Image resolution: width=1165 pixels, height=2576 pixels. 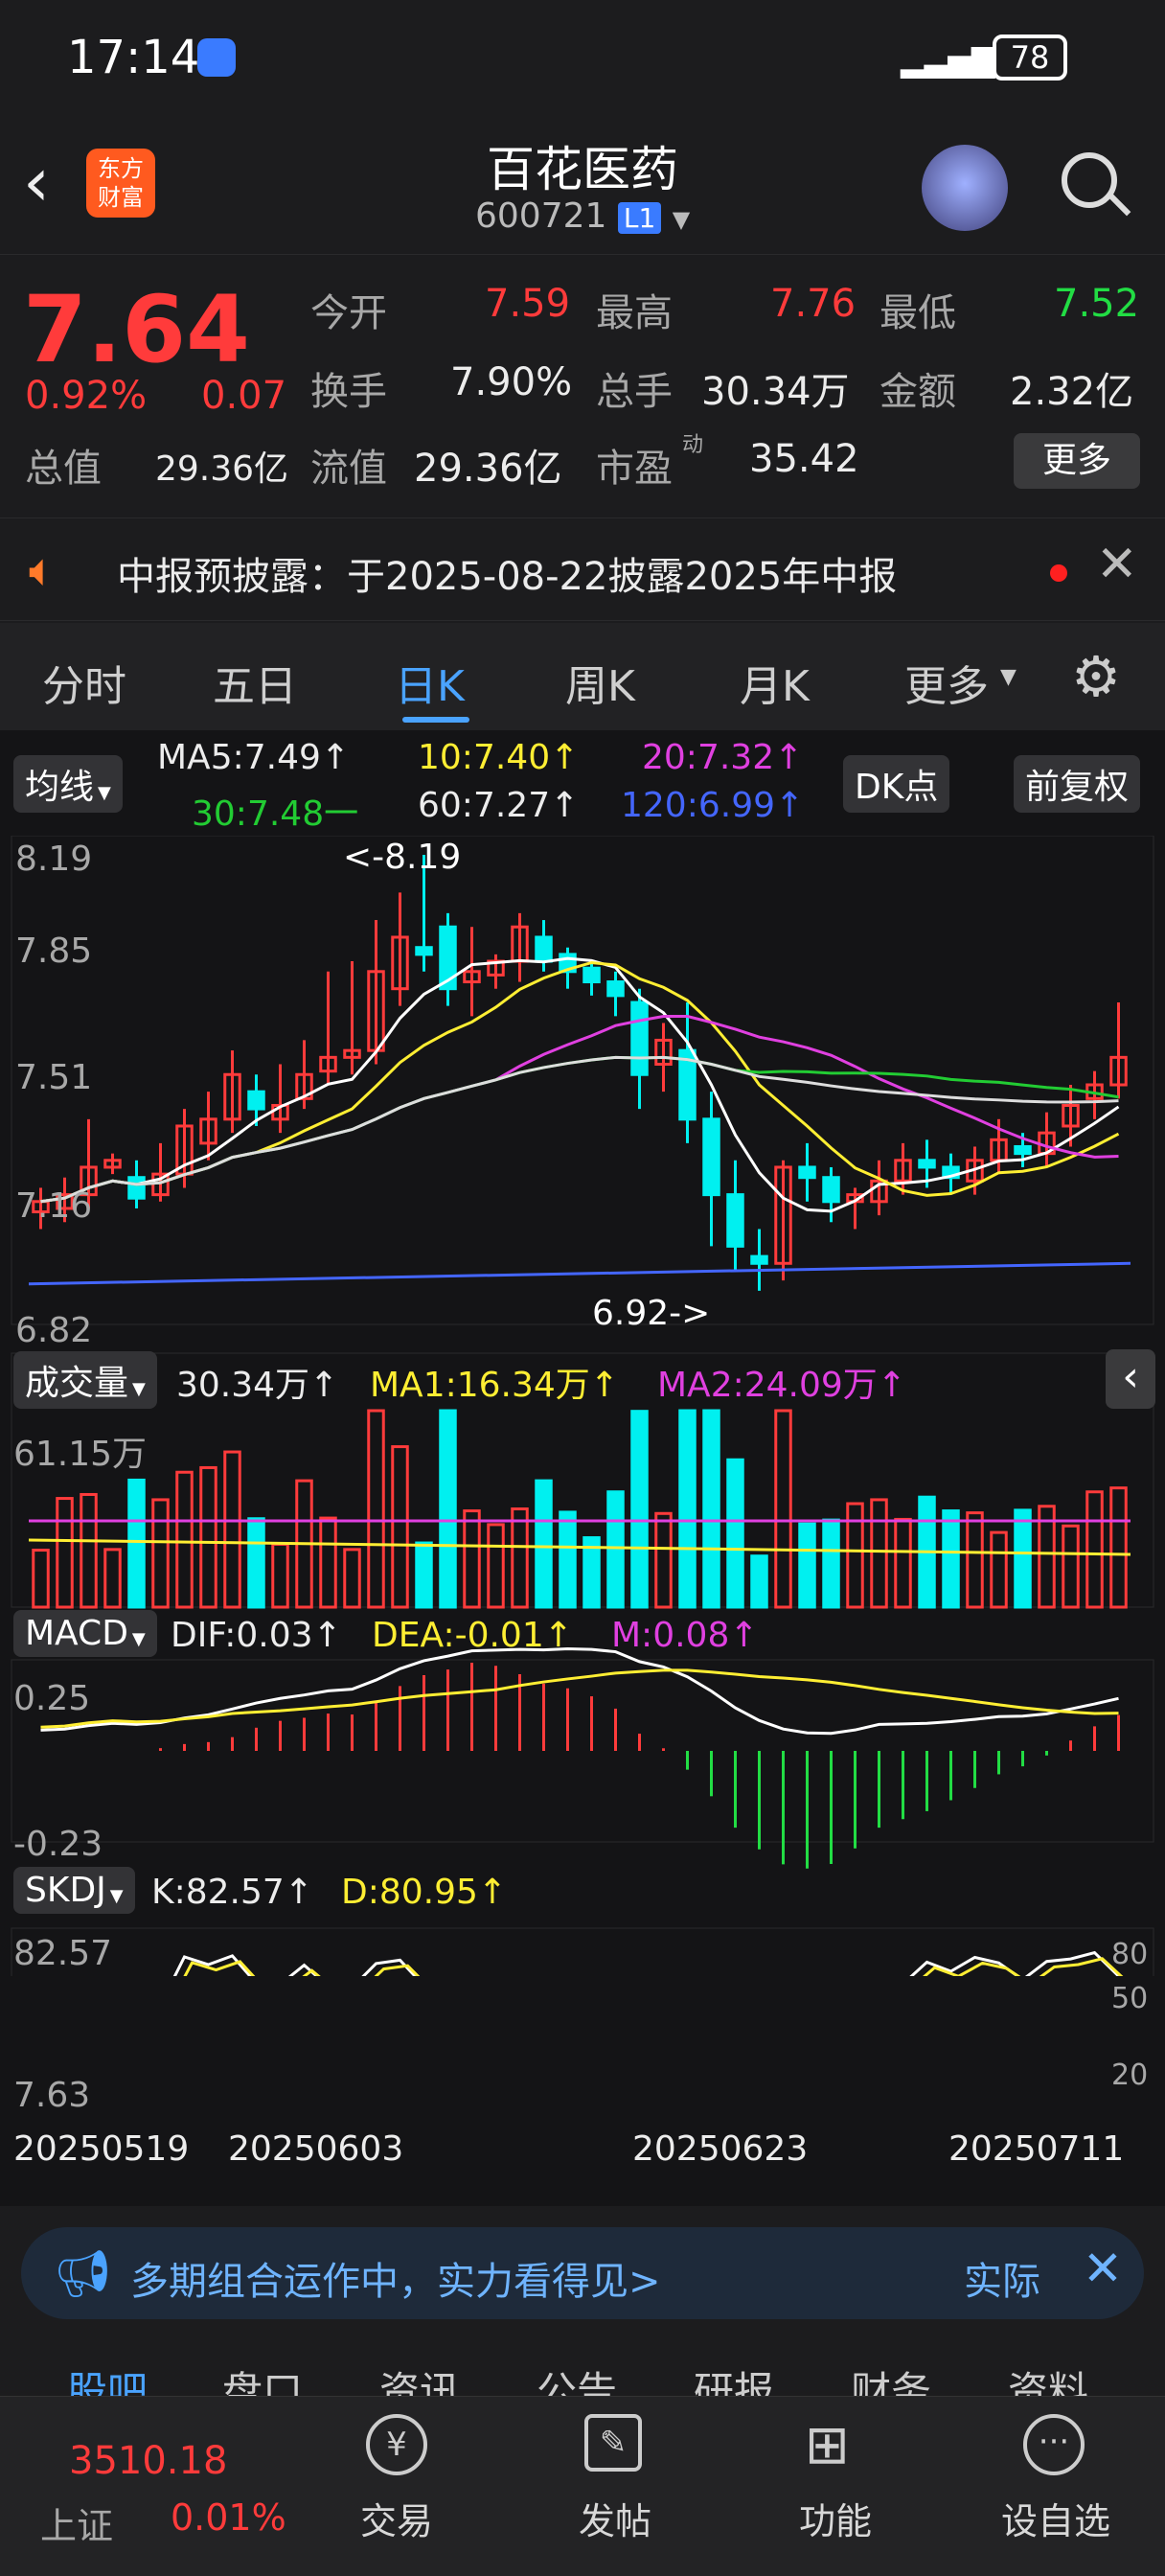 I want to click on tab-five-day: 五日, so click(x=255, y=682).